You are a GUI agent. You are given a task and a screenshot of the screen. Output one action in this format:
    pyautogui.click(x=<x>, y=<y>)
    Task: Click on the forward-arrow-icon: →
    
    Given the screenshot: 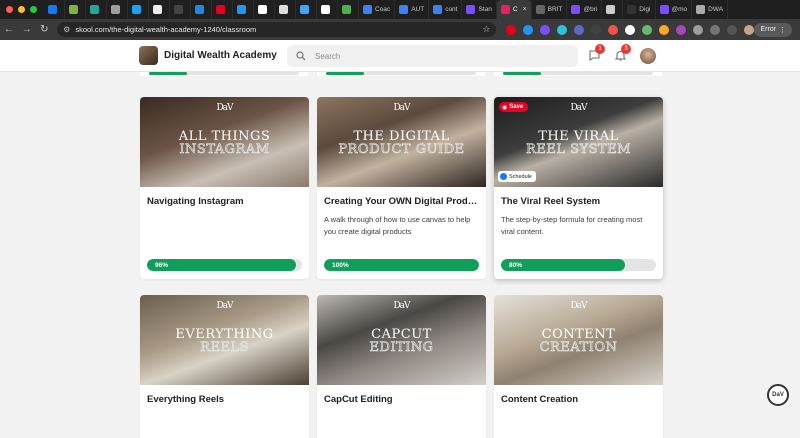 What is the action you would take?
    pyautogui.click(x=27, y=29)
    